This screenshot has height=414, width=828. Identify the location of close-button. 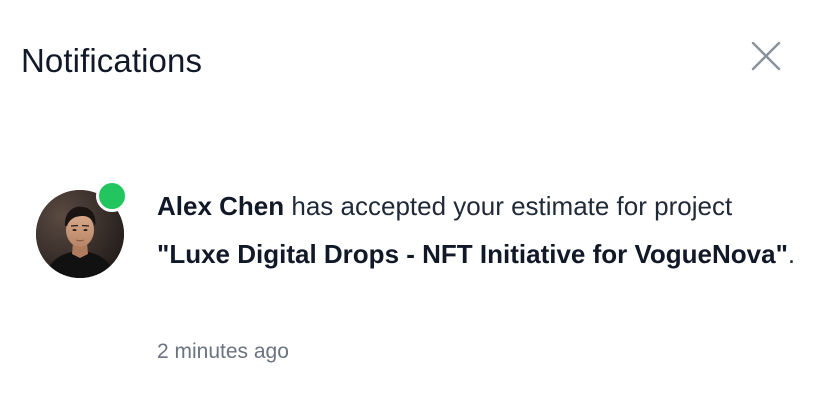
(766, 56).